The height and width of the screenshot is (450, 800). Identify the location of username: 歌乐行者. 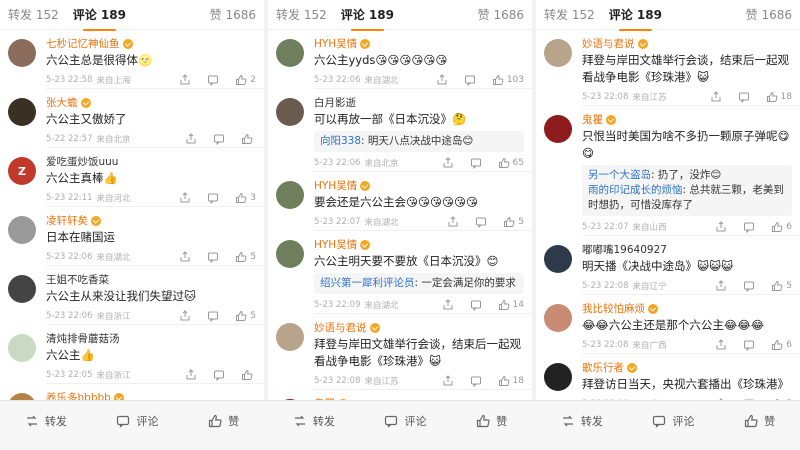
(603, 368).